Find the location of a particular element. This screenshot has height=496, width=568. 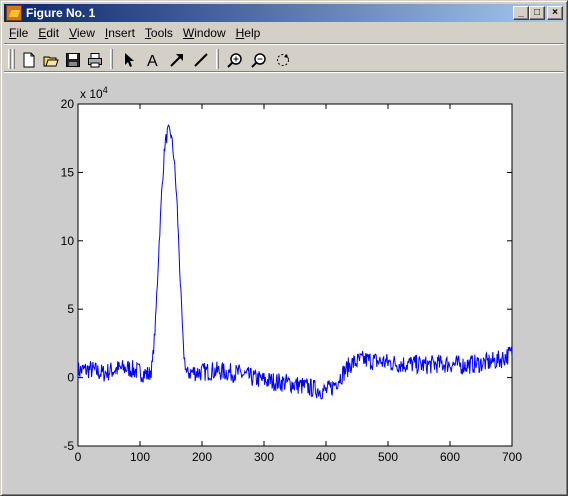

minimize-button: _ is located at coordinates (521, 13).